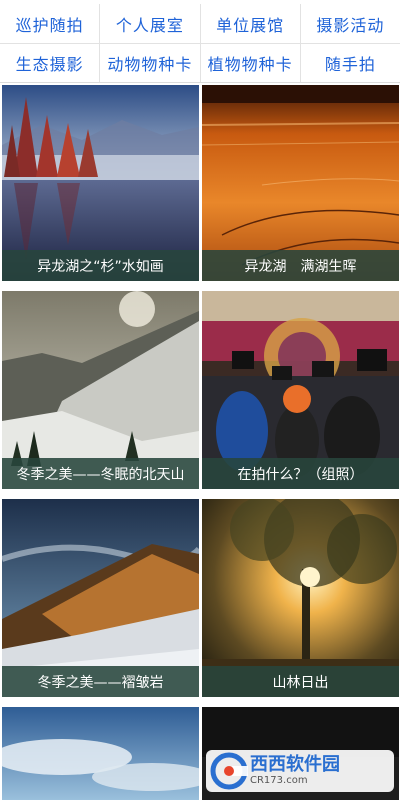 The image size is (400, 800). I want to click on photo-cloudy-sky, so click(100, 753).